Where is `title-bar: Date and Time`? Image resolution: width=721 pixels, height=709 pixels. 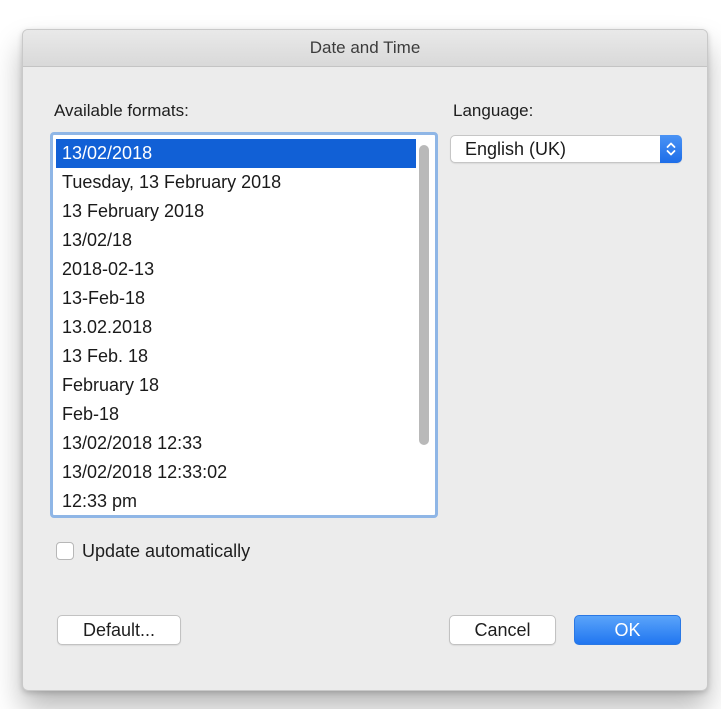
title-bar: Date and Time is located at coordinates (365, 48).